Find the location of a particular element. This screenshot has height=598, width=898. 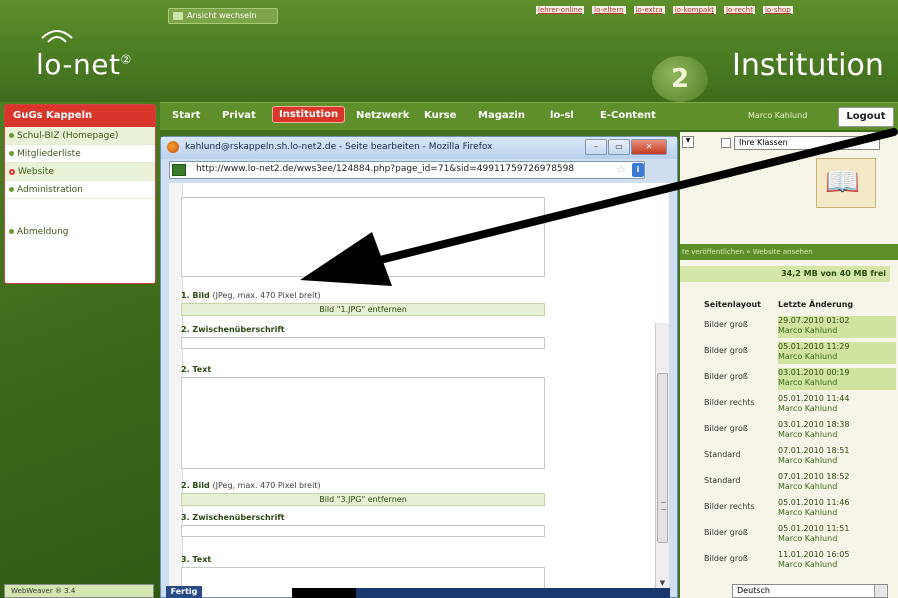

class-select: Ihre Klassen is located at coordinates (800, 143).